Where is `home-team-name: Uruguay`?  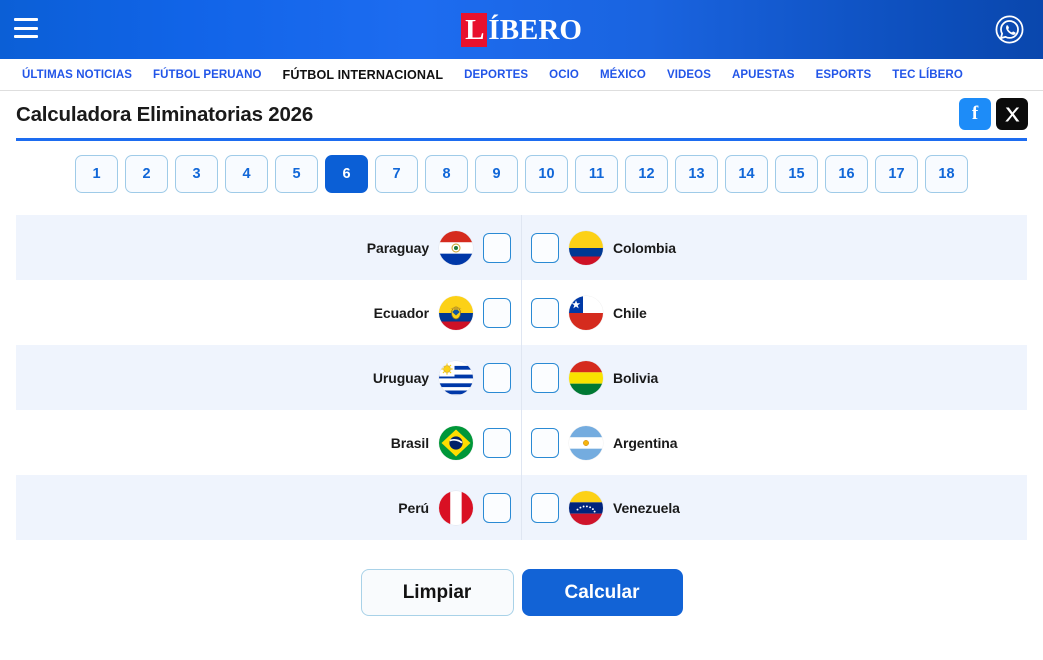
home-team-name: Uruguay is located at coordinates (400, 377).